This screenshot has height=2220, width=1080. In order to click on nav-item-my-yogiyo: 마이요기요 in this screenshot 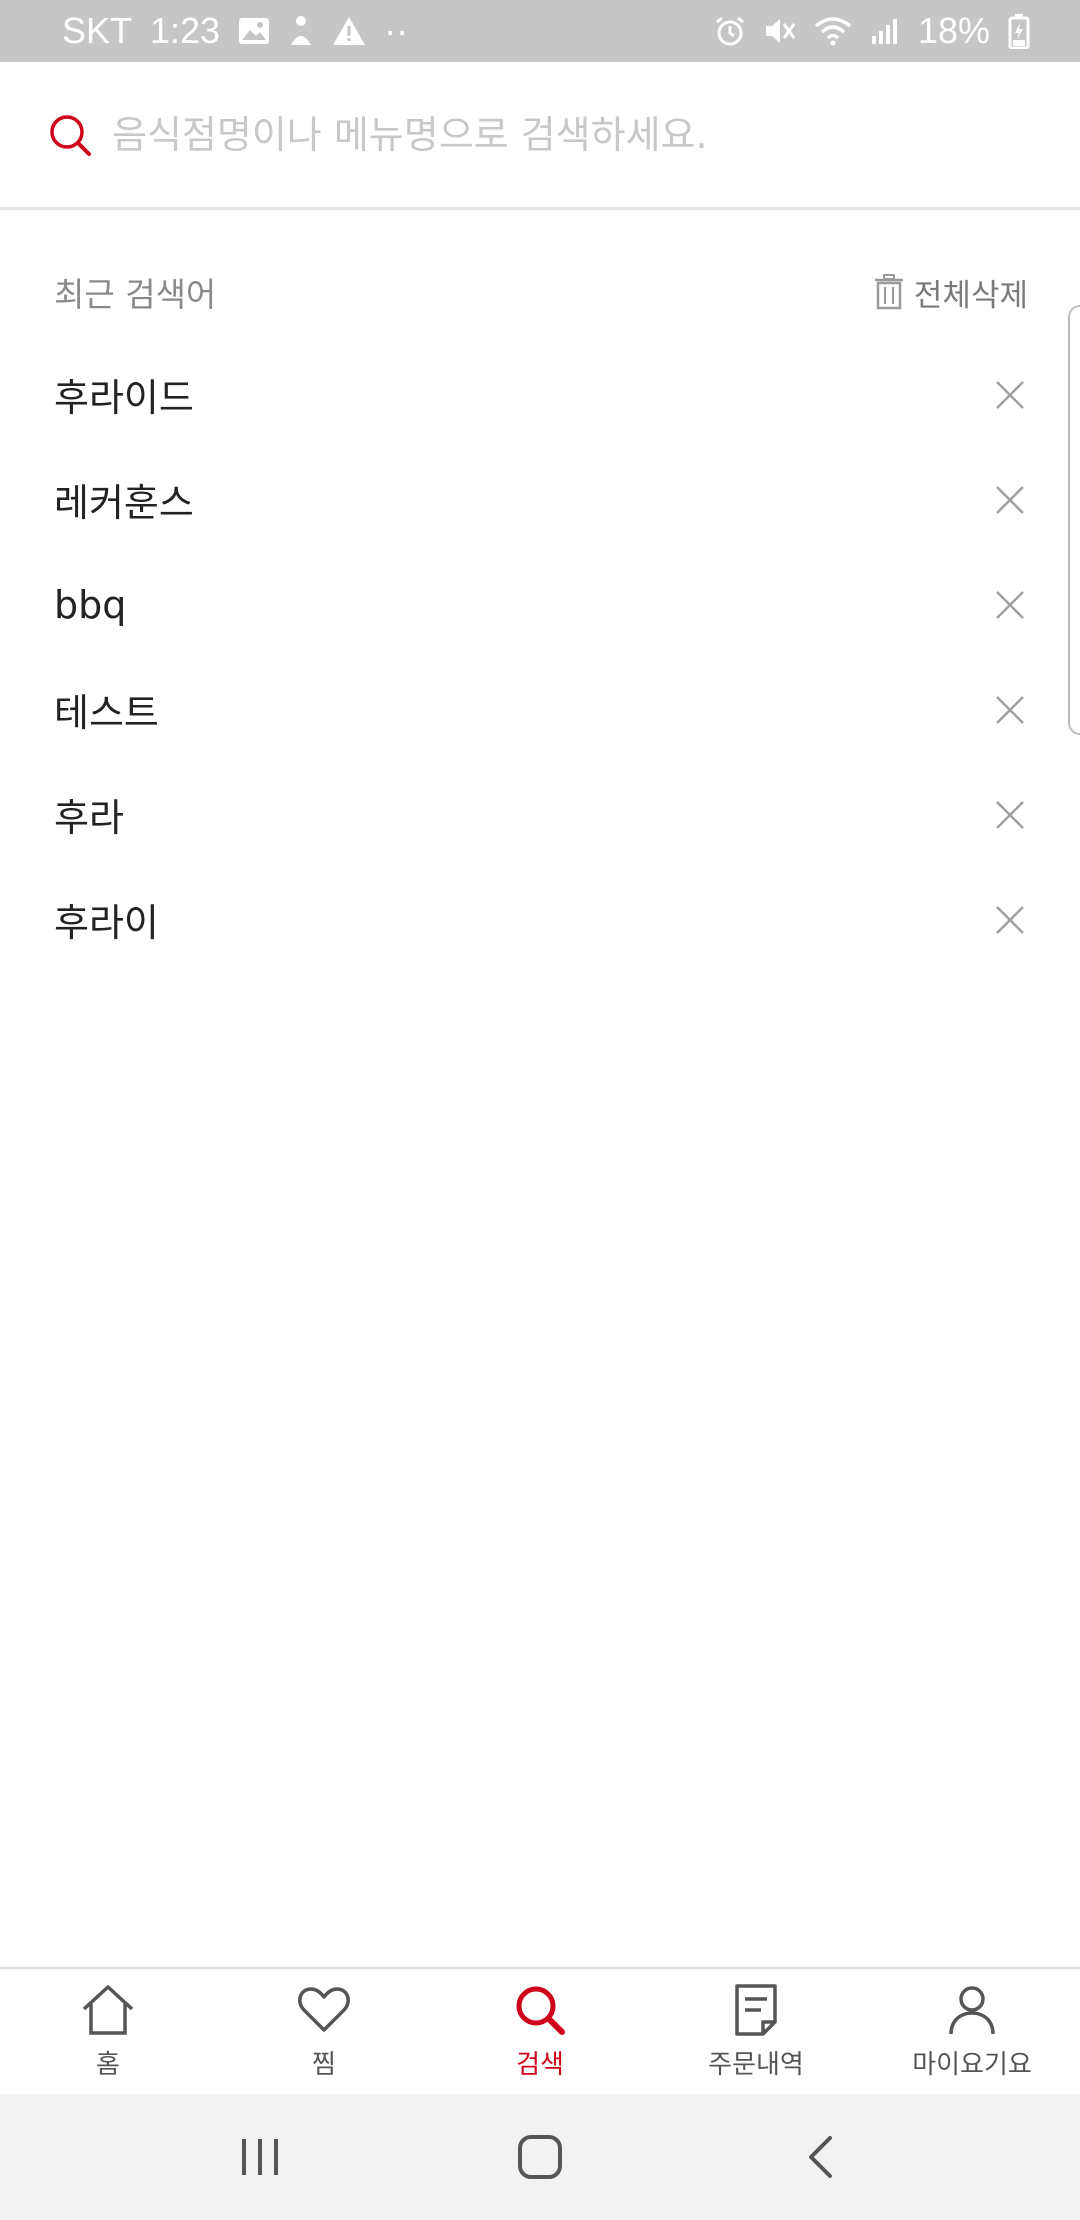, I will do `click(972, 2031)`.